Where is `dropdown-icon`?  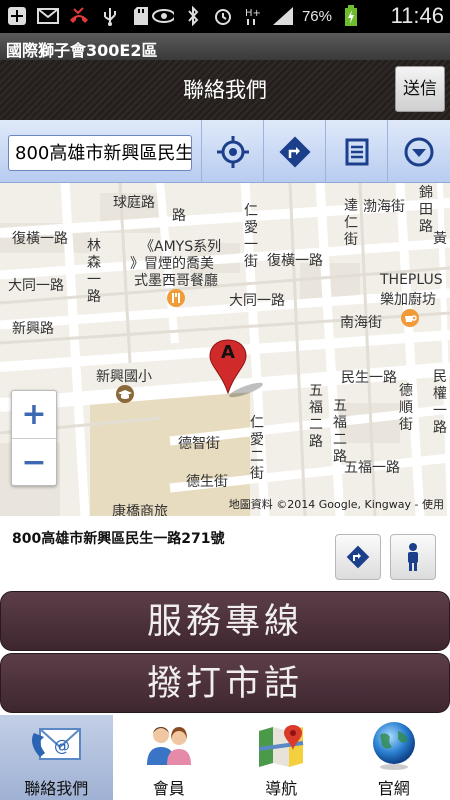 dropdown-icon is located at coordinates (418, 151).